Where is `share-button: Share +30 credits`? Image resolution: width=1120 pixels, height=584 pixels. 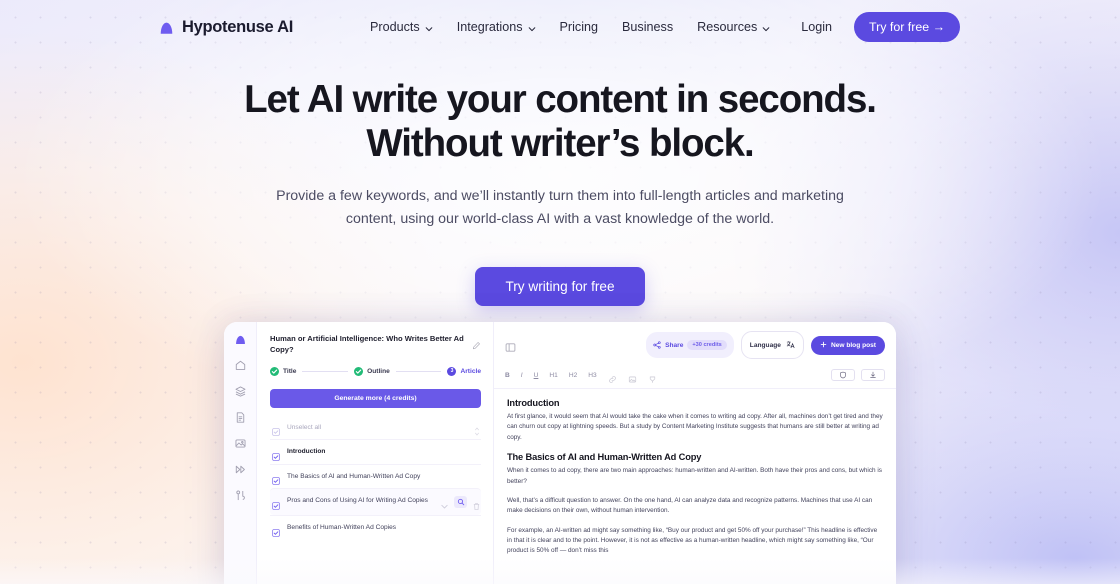
share-button: Share +30 credits is located at coordinates (690, 345).